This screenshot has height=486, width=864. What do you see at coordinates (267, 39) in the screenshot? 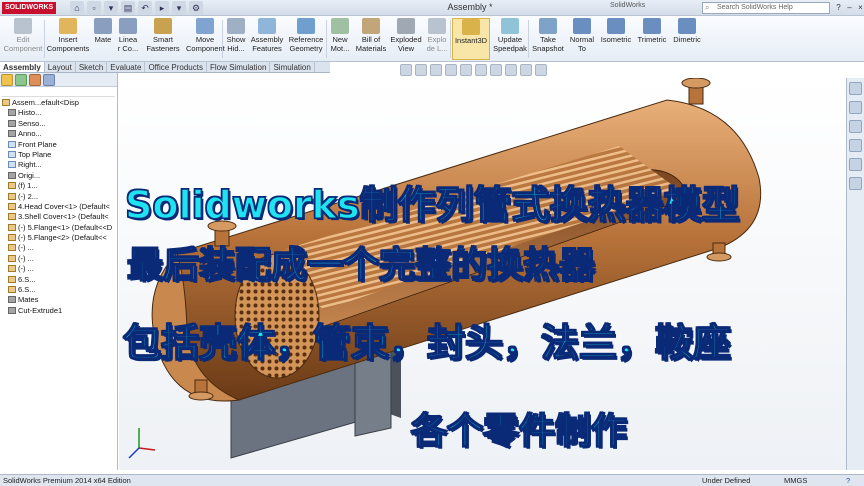
I see `ribbon-button-assembly-features: Assembly Features` at bounding box center [267, 39].